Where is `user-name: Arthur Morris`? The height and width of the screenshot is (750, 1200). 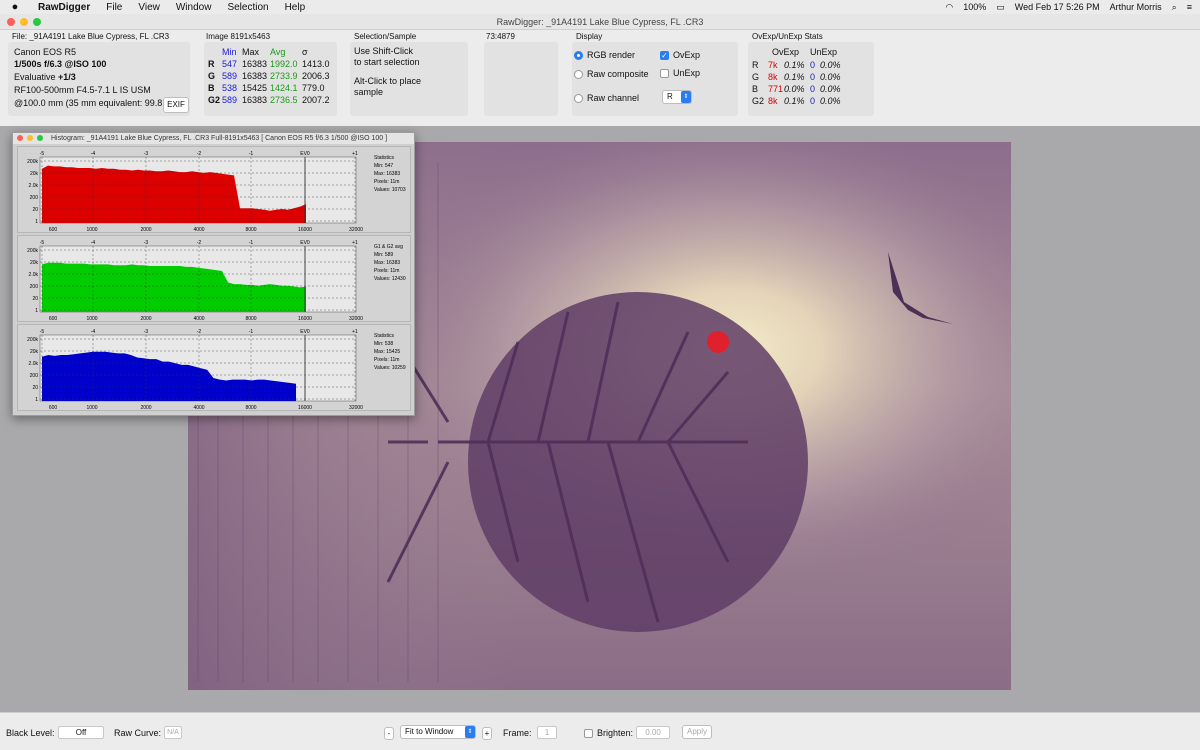 user-name: Arthur Morris is located at coordinates (1136, 7).